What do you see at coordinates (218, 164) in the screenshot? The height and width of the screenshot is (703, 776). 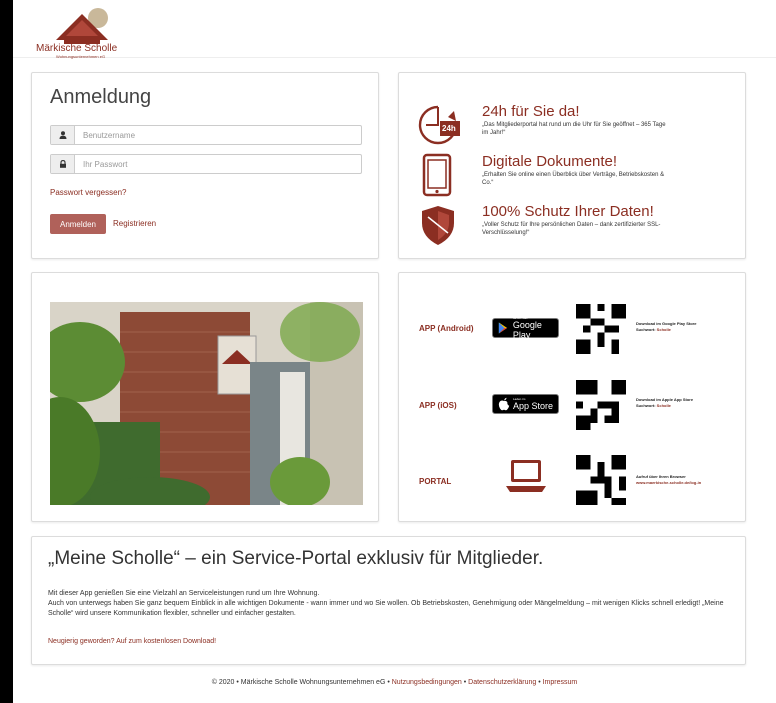 I see `password-input` at bounding box center [218, 164].